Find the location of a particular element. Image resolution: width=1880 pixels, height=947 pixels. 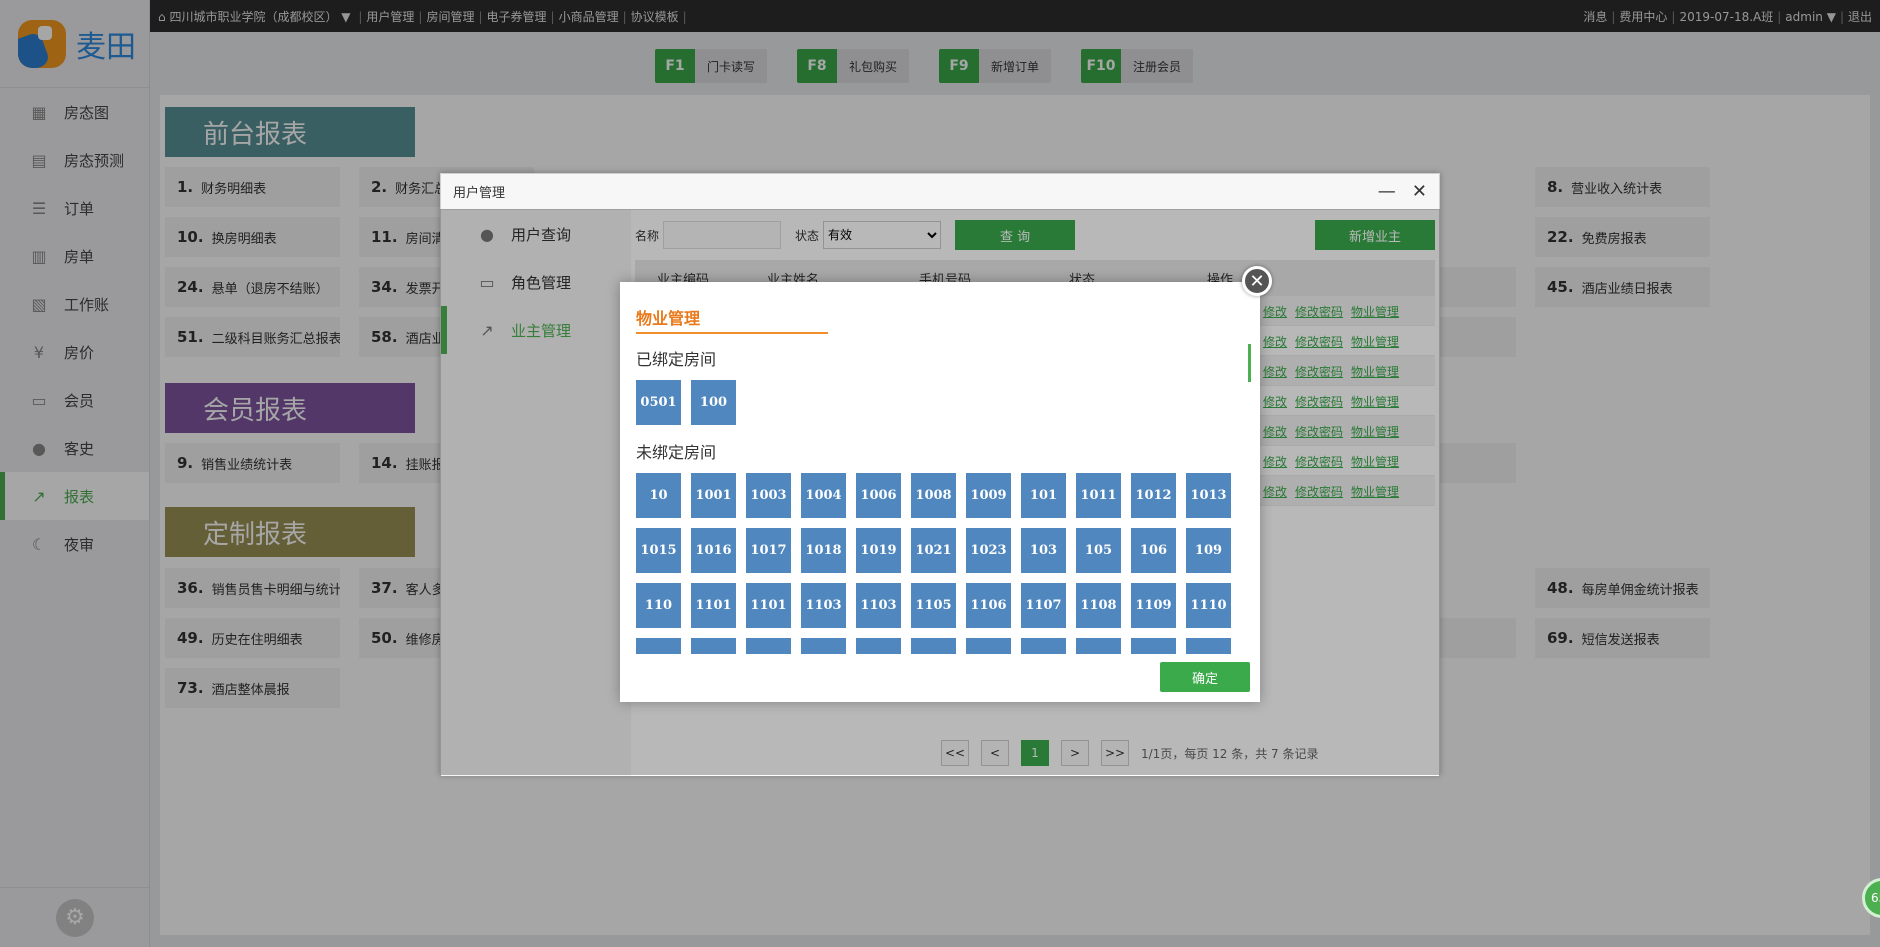

room-tile: 1013 is located at coordinates (1208, 495).